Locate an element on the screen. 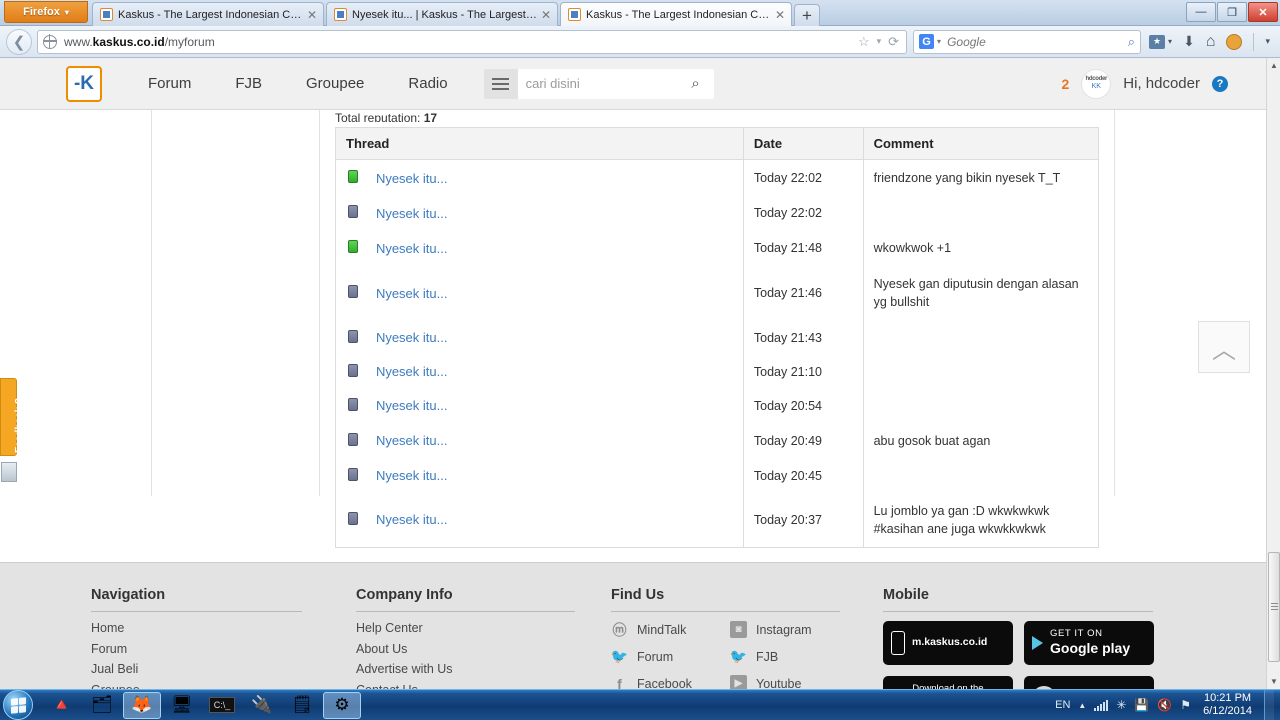 This screenshot has width=1280, height=720. left-sidebar is located at coordinates (235, 303).